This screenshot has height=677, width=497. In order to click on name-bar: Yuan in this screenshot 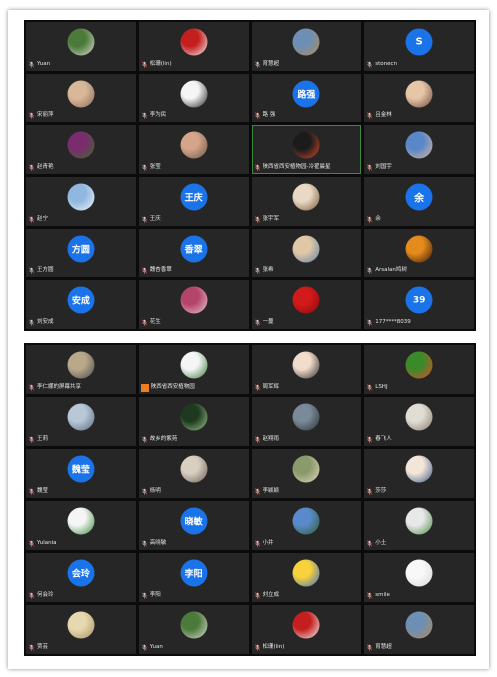, I will do `click(194, 647)`.